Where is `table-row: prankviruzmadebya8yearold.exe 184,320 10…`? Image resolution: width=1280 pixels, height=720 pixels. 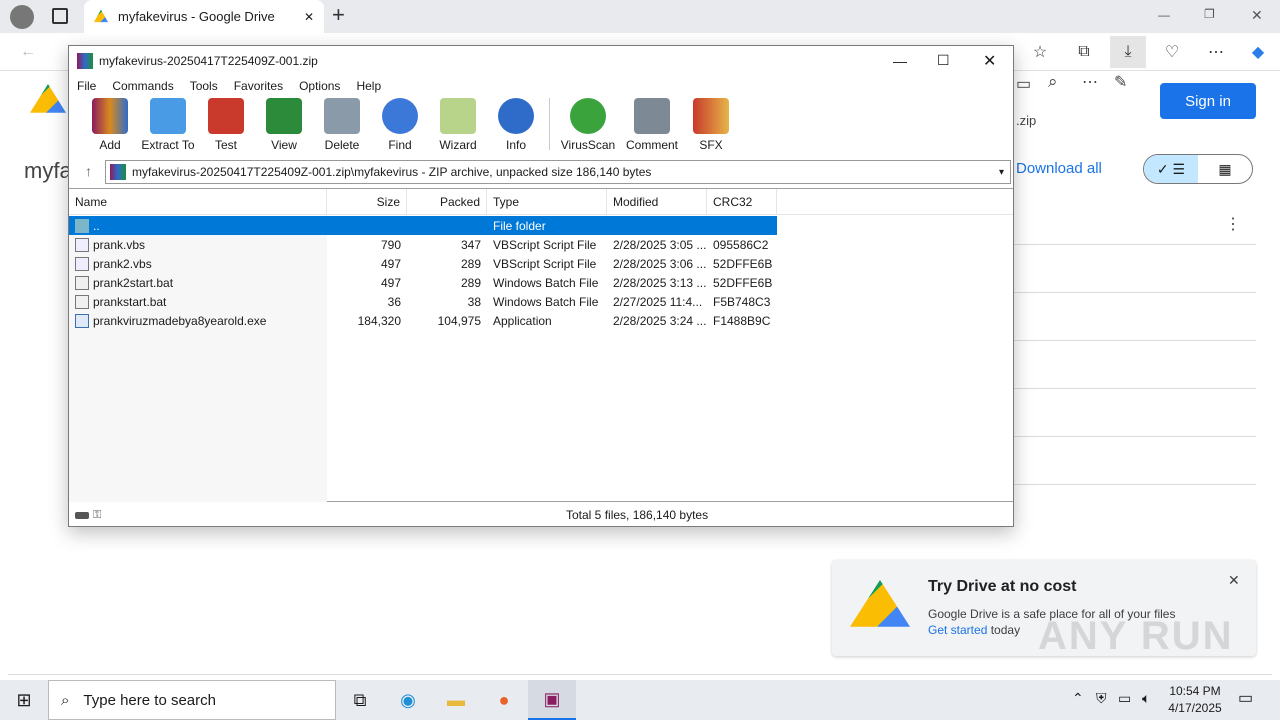 table-row: prankviruzmadebya8yearold.exe 184,320 10… is located at coordinates (541, 320).